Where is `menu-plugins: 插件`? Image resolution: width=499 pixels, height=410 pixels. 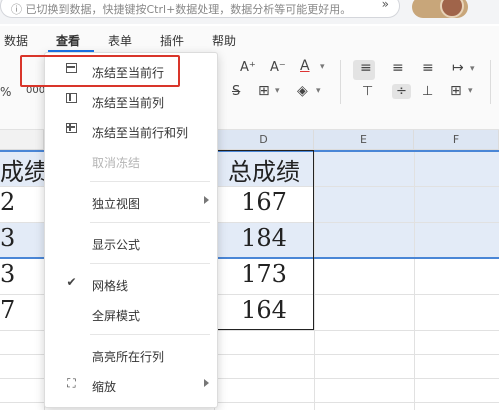
menu-plugins: 插件 is located at coordinates (172, 40).